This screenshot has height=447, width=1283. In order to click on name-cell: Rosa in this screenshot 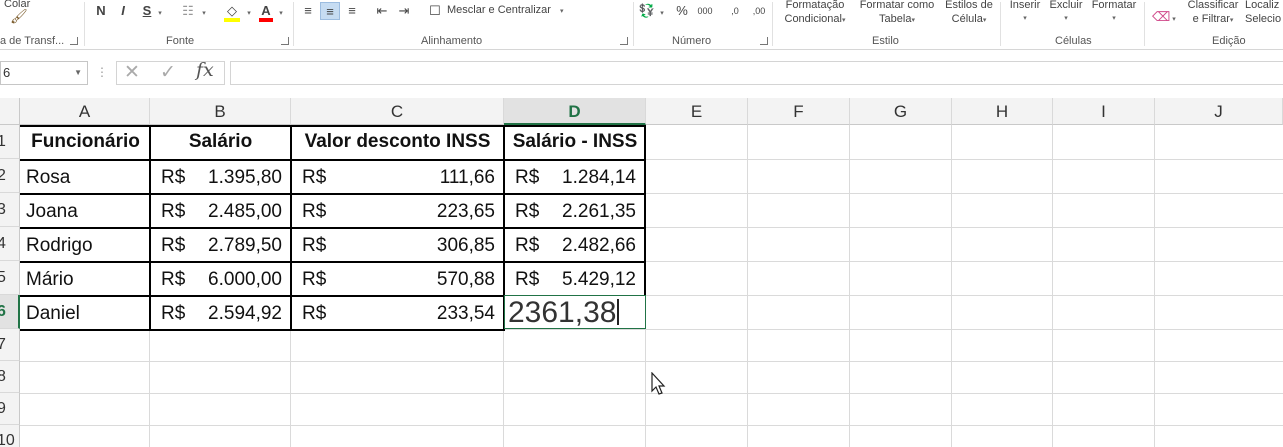, I will do `click(85, 177)`.